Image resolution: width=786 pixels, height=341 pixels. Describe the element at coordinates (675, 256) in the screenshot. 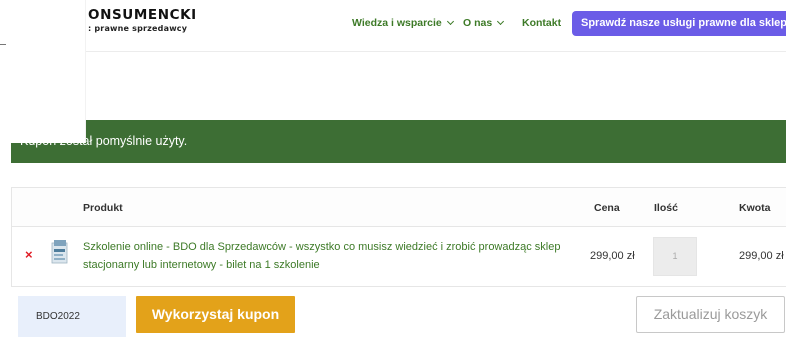

I see `quantity-input: 1` at that location.